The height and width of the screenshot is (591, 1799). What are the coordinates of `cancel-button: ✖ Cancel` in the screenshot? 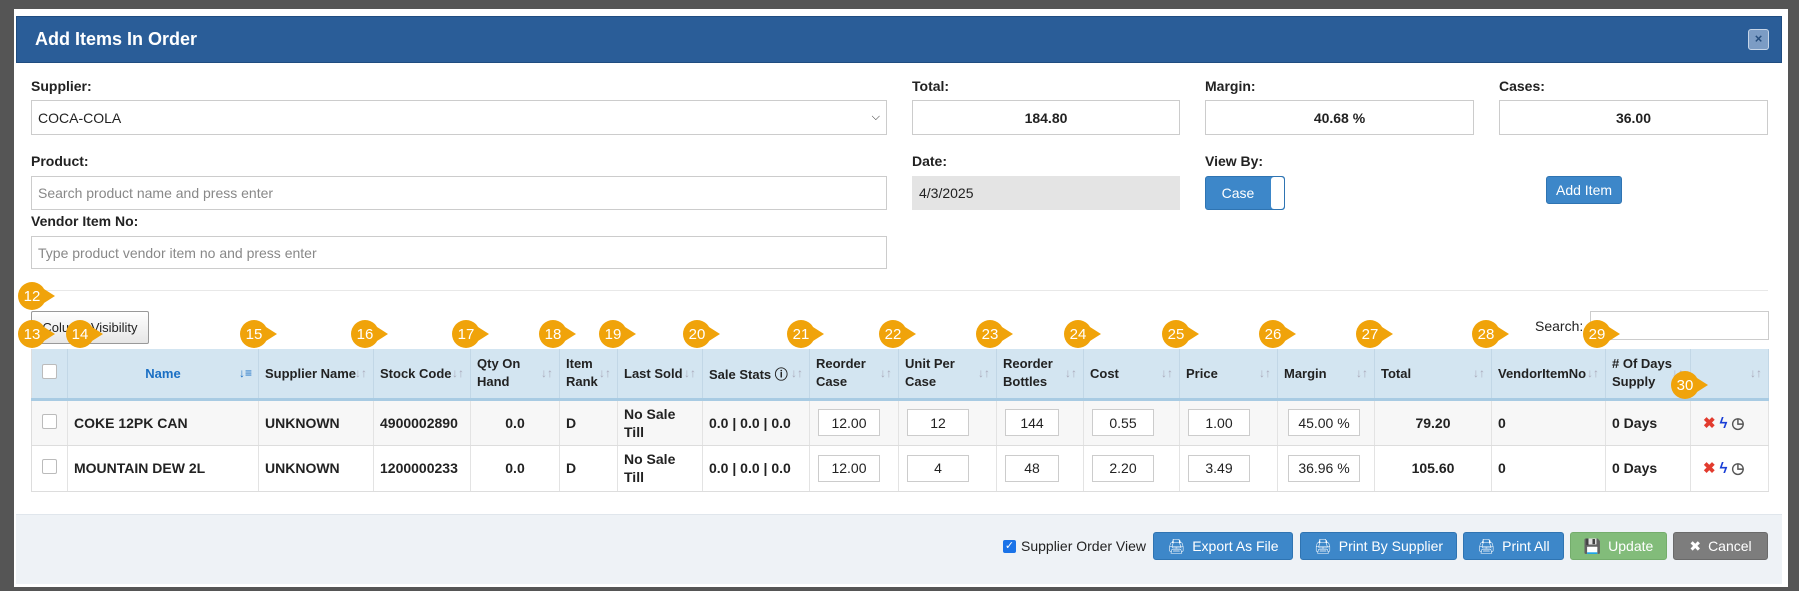 It's located at (1720, 546).